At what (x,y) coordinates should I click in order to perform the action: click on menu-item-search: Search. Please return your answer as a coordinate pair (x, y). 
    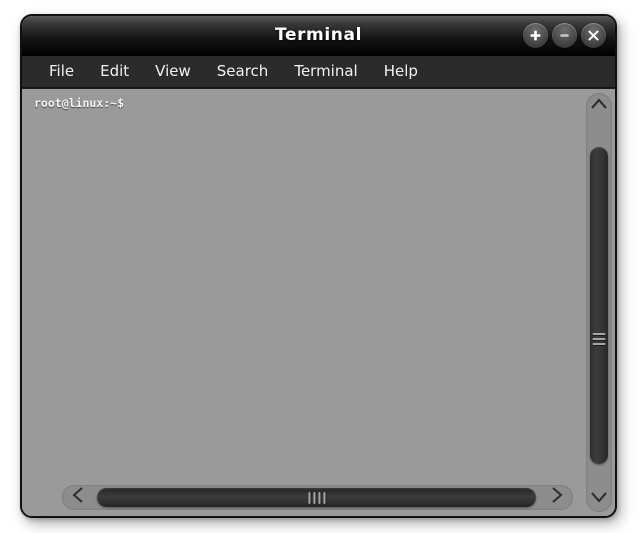
    Looking at the image, I should click on (243, 71).